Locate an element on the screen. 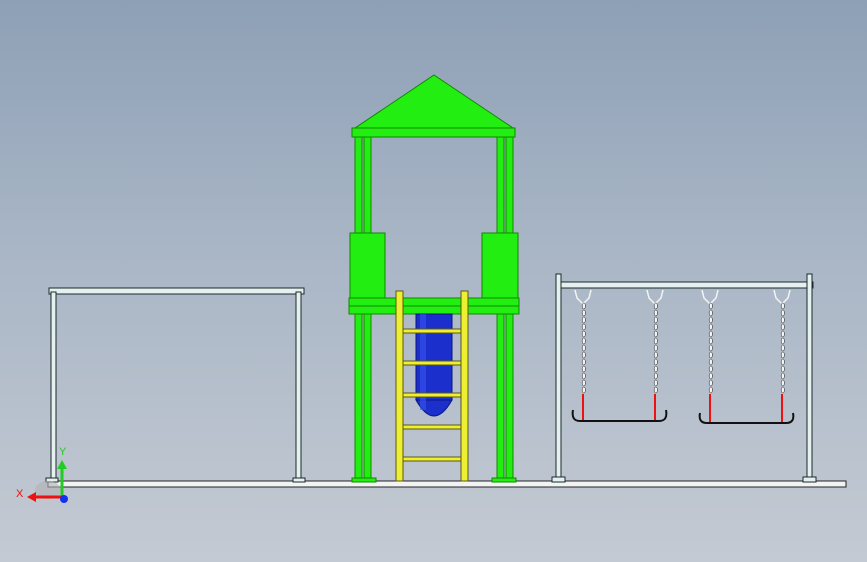 The image size is (867, 562). swing-seat-left is located at coordinates (619, 415).